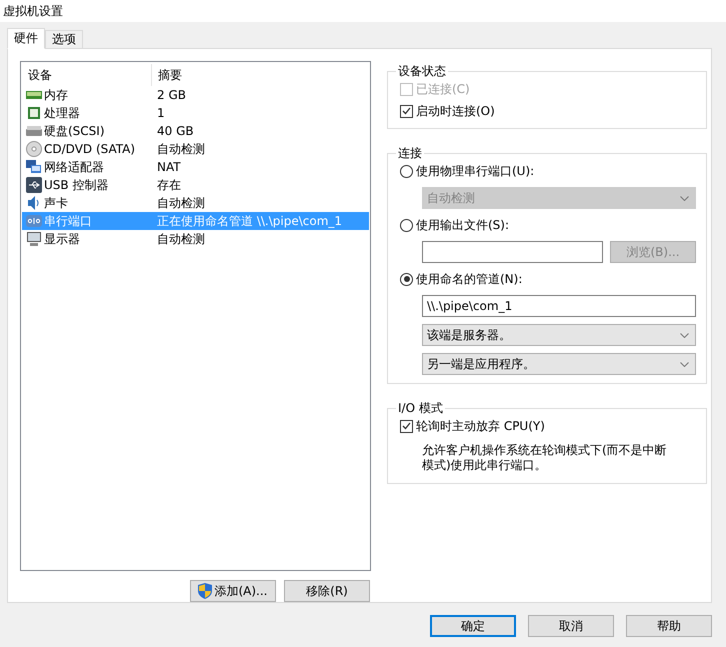 The width and height of the screenshot is (726, 647). Describe the element at coordinates (512, 252) in the screenshot. I see `file-path-field` at that location.